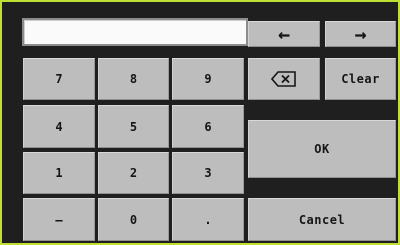  I want to click on digit-5-button: 5, so click(133, 126).